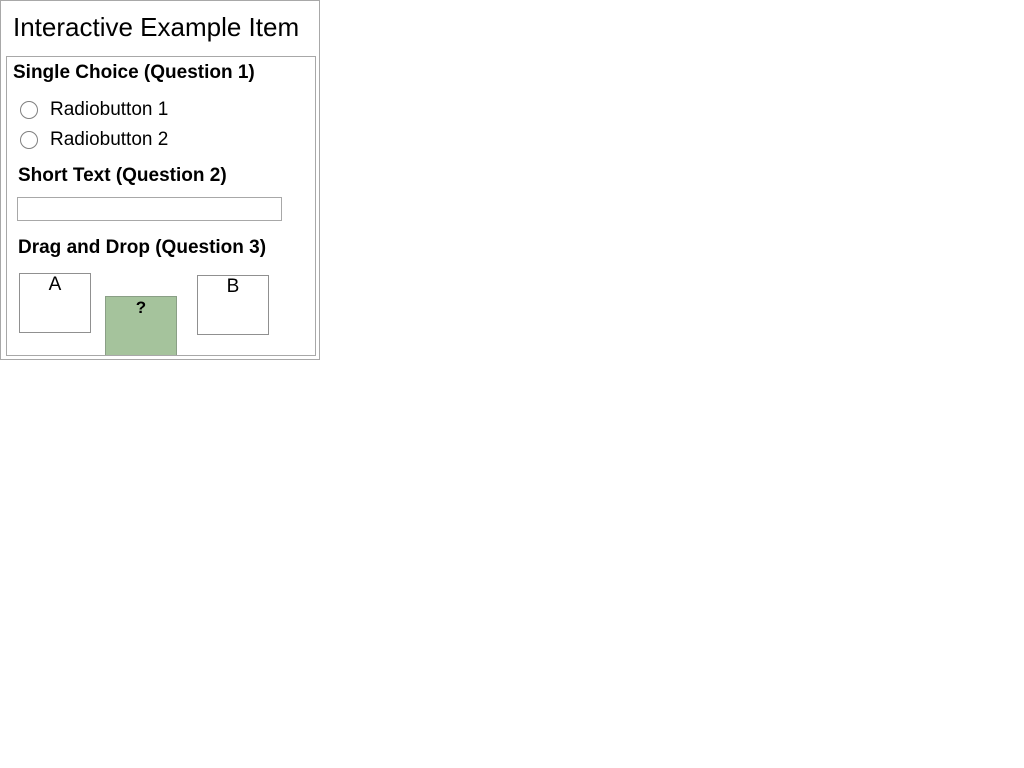  I want to click on question-2-heading: Short Text (Question 2), so click(122, 175).